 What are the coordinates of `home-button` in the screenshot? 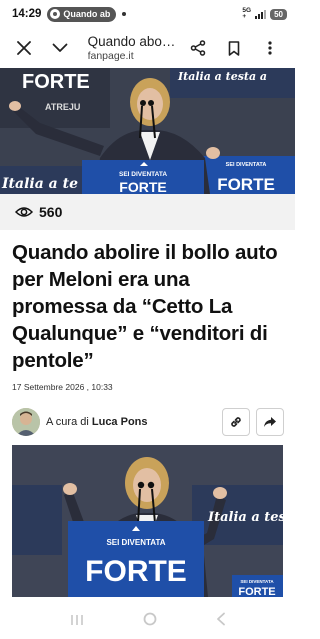 It's located at (150, 621).